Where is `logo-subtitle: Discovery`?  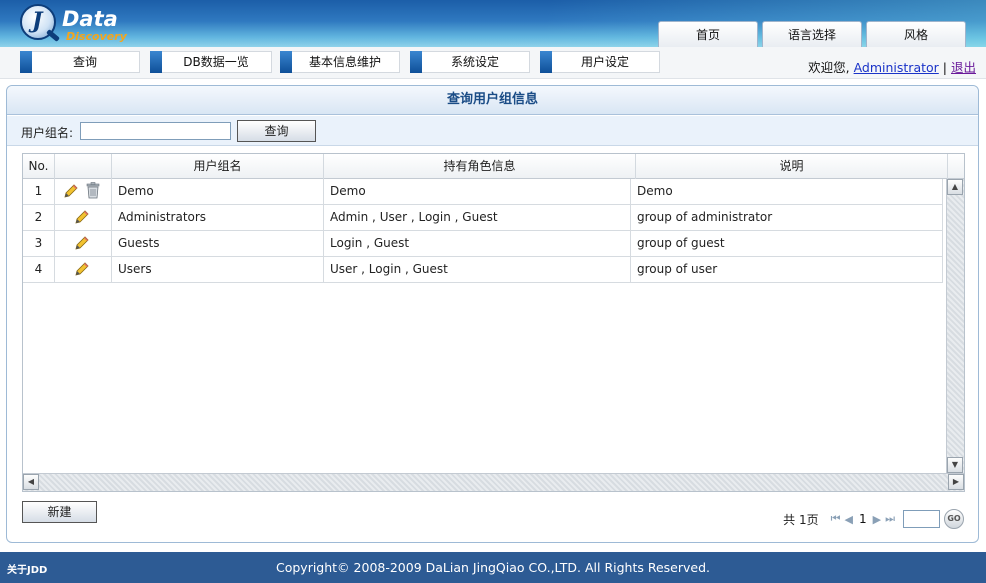
logo-subtitle: Discovery is located at coordinates (96, 36).